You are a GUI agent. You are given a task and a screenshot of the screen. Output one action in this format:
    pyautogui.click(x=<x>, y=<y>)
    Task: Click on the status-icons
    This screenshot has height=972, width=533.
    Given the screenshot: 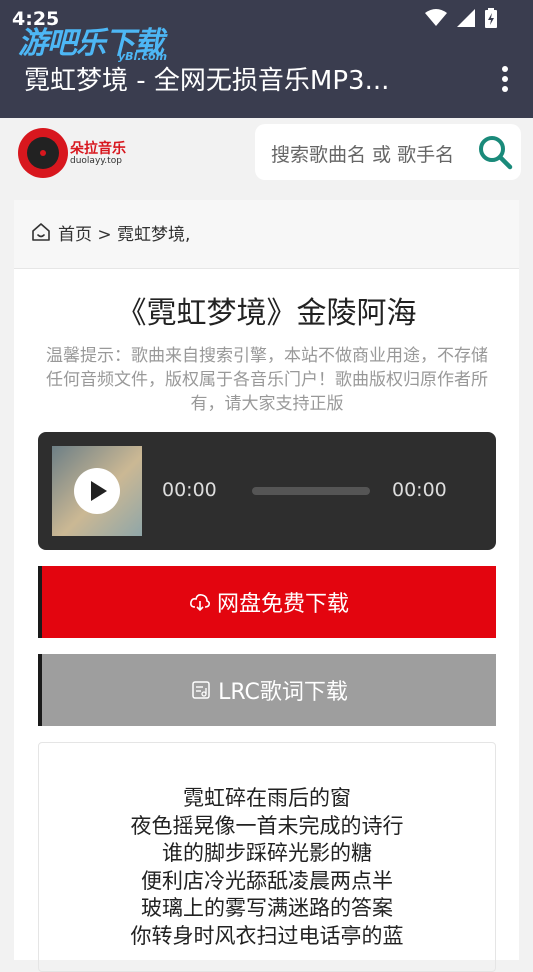 What is the action you would take?
    pyautogui.click(x=461, y=18)
    